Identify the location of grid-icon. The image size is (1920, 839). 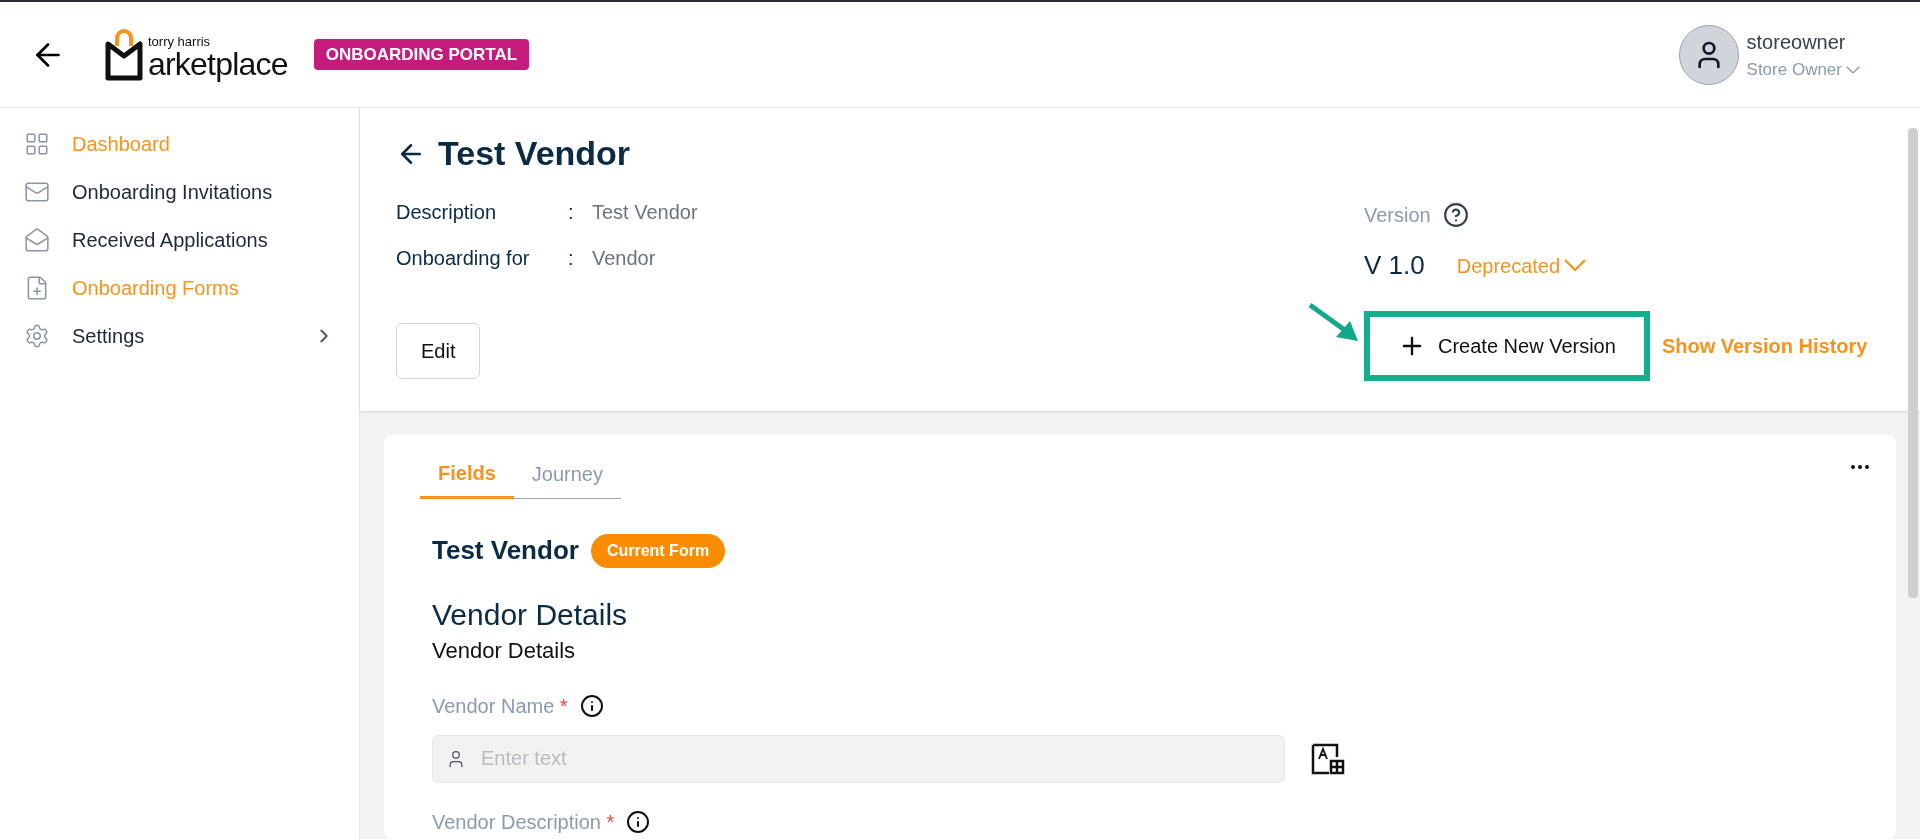
(37, 144).